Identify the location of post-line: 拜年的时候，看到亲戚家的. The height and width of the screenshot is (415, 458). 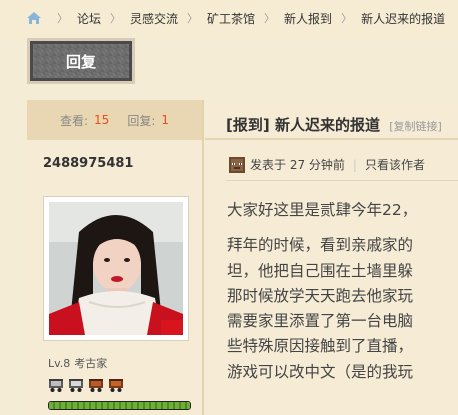
(320, 245).